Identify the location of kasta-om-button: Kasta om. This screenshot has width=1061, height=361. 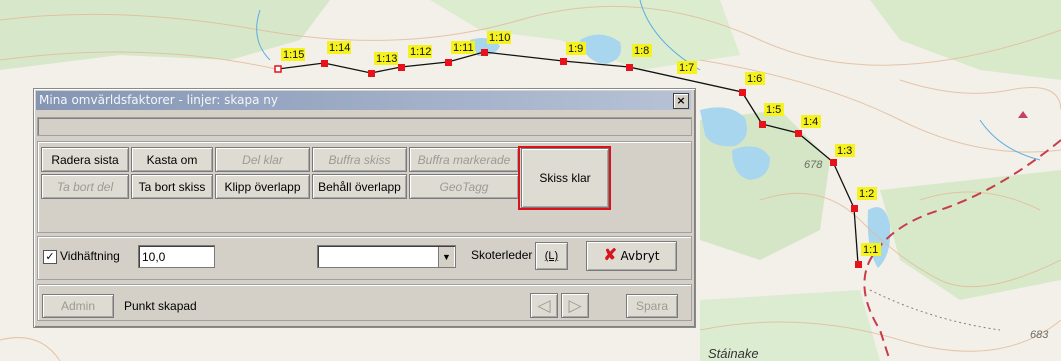
(172, 159).